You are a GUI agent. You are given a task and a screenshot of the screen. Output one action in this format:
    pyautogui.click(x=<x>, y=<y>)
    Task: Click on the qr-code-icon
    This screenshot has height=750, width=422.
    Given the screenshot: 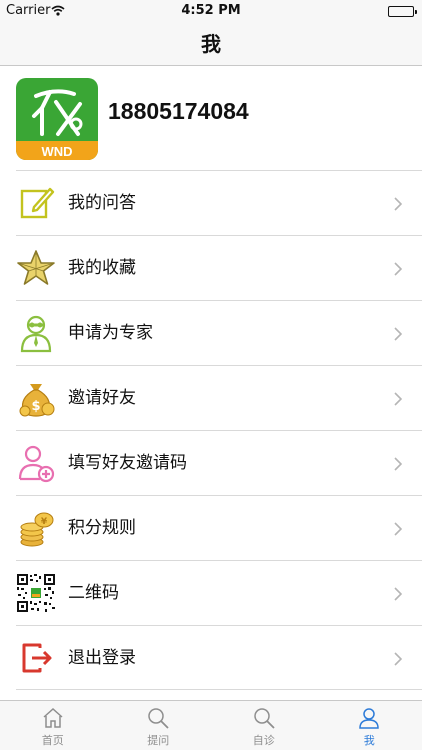 What is the action you would take?
    pyautogui.click(x=36, y=593)
    